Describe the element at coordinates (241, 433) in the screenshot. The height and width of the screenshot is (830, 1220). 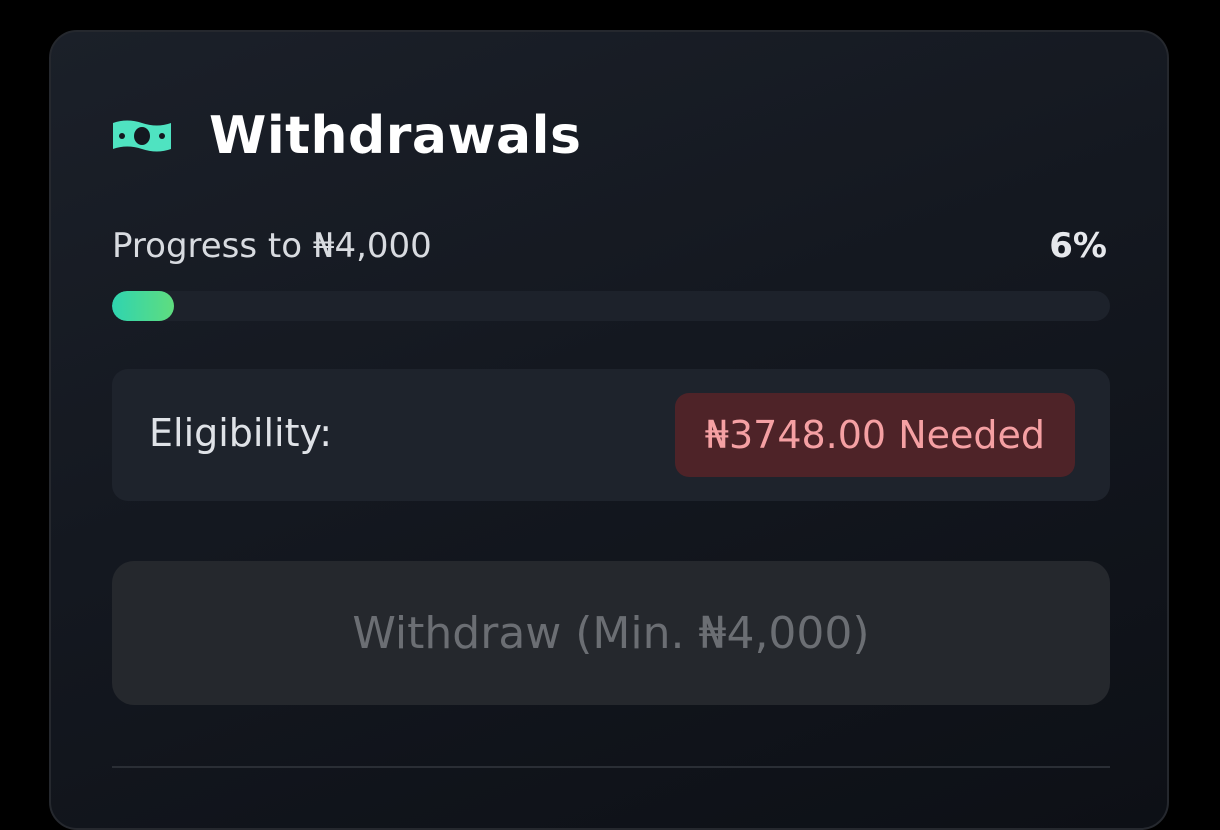
I see `eligibility-label: Eligibility:` at that location.